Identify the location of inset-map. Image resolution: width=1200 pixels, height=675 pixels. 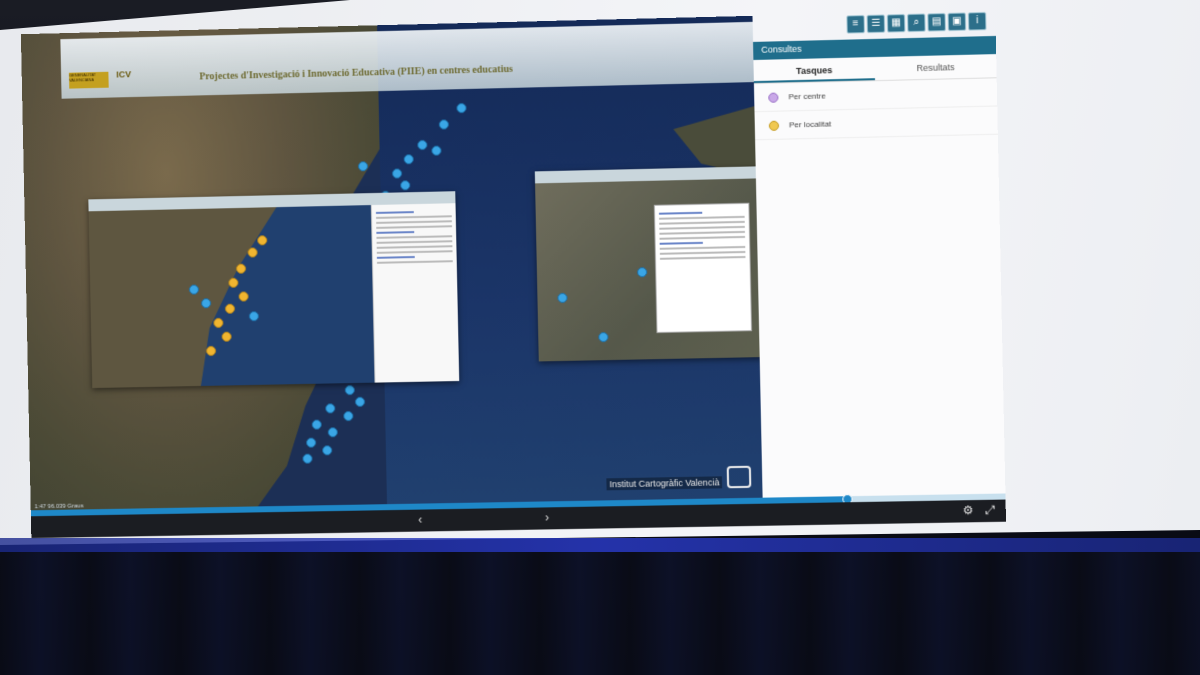
(231, 297).